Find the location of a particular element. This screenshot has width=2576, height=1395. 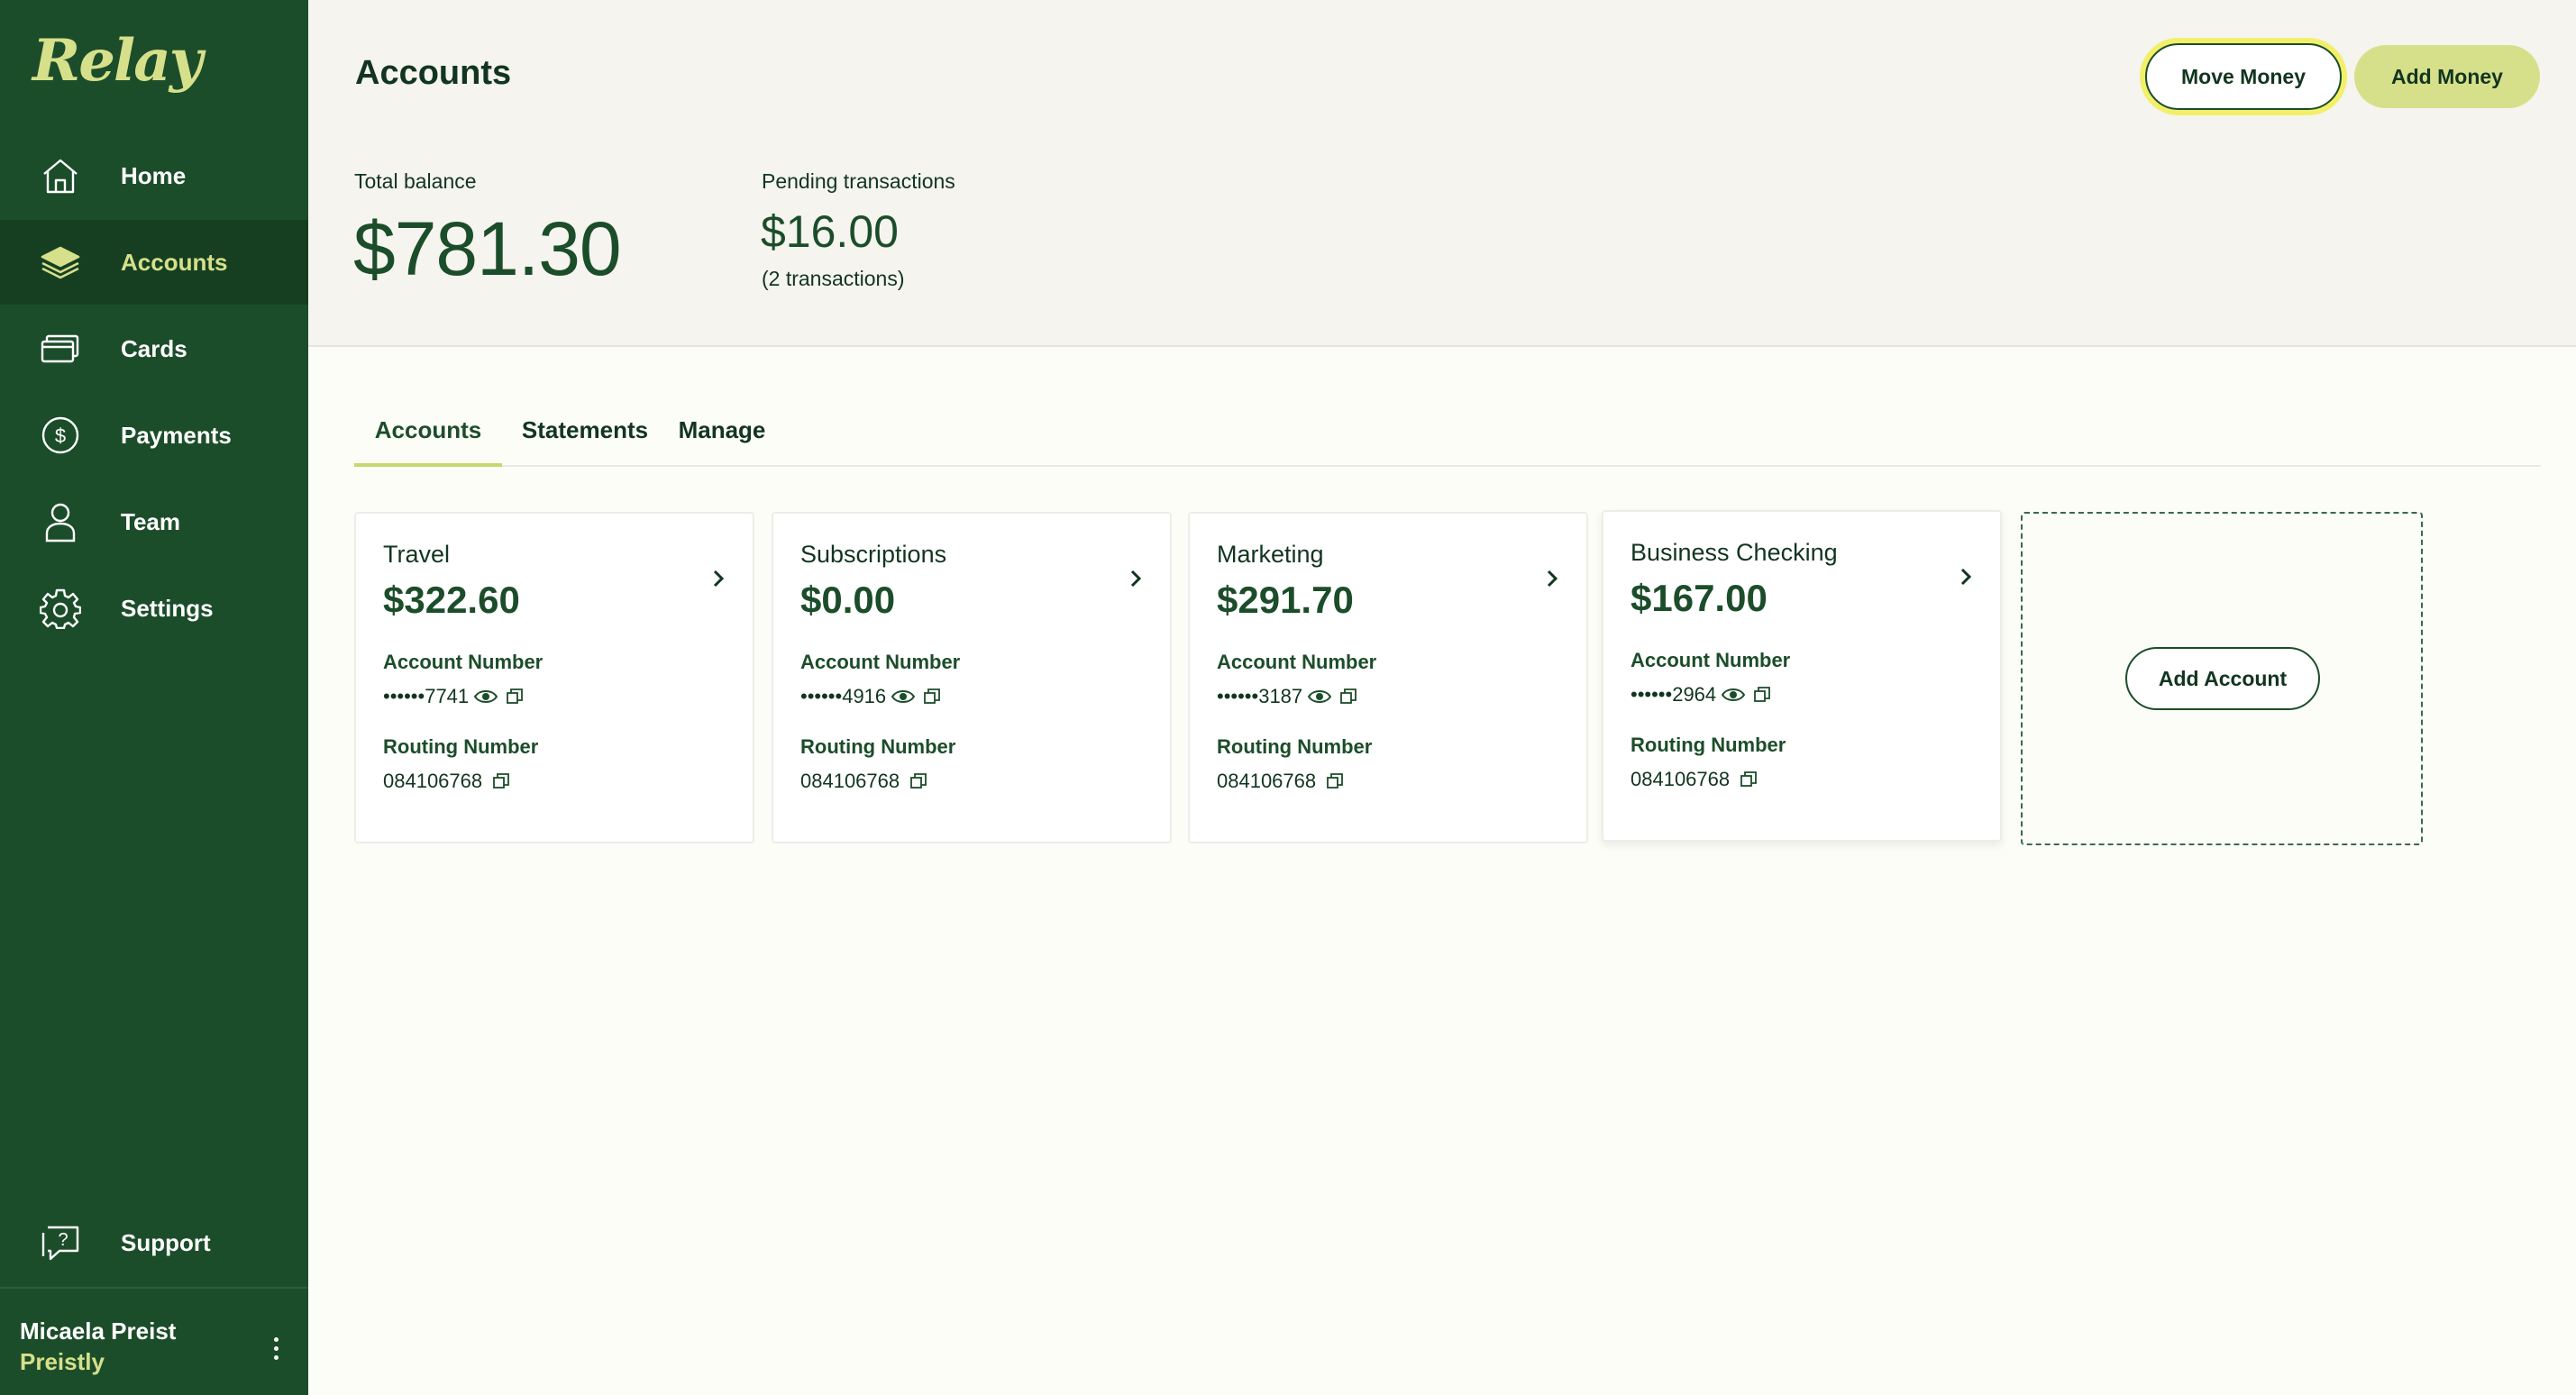

tab-bar: Accounts Statements Manage is located at coordinates (1447, 437).